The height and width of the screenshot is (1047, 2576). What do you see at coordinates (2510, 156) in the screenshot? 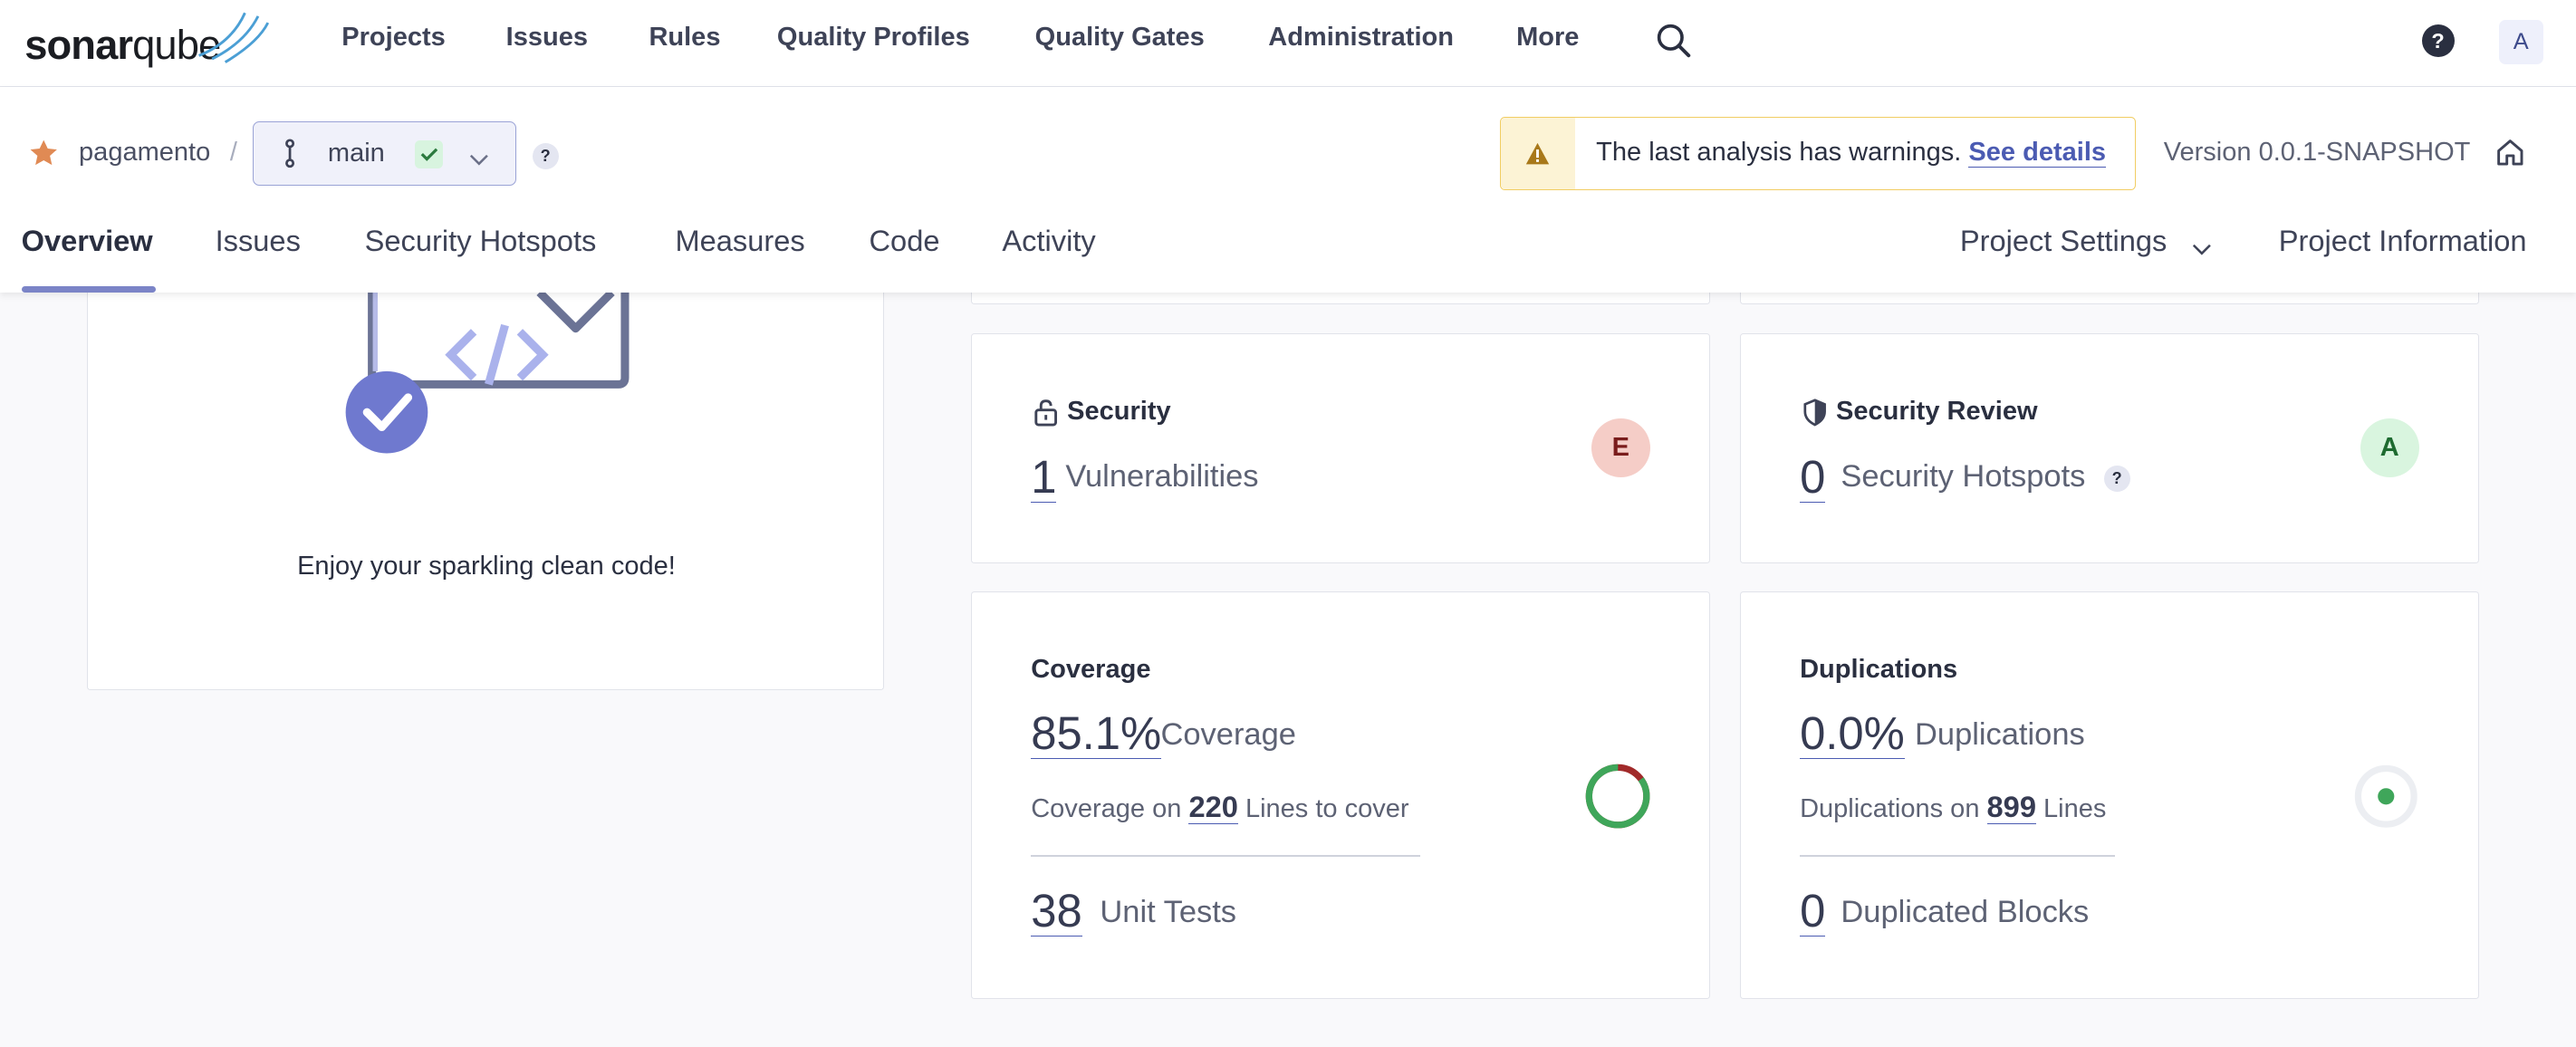
I see `home-icon` at bounding box center [2510, 156].